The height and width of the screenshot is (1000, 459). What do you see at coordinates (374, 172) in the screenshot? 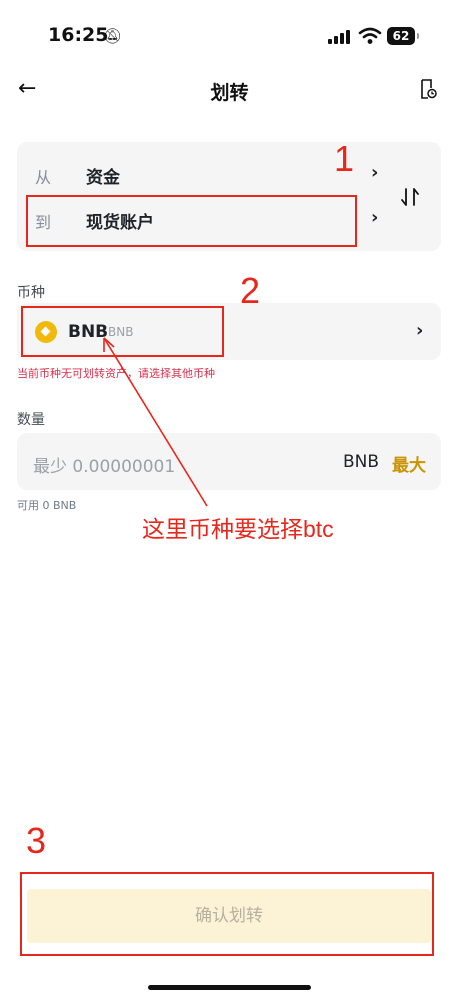
I see `from-chevron-right-icon: ›` at bounding box center [374, 172].